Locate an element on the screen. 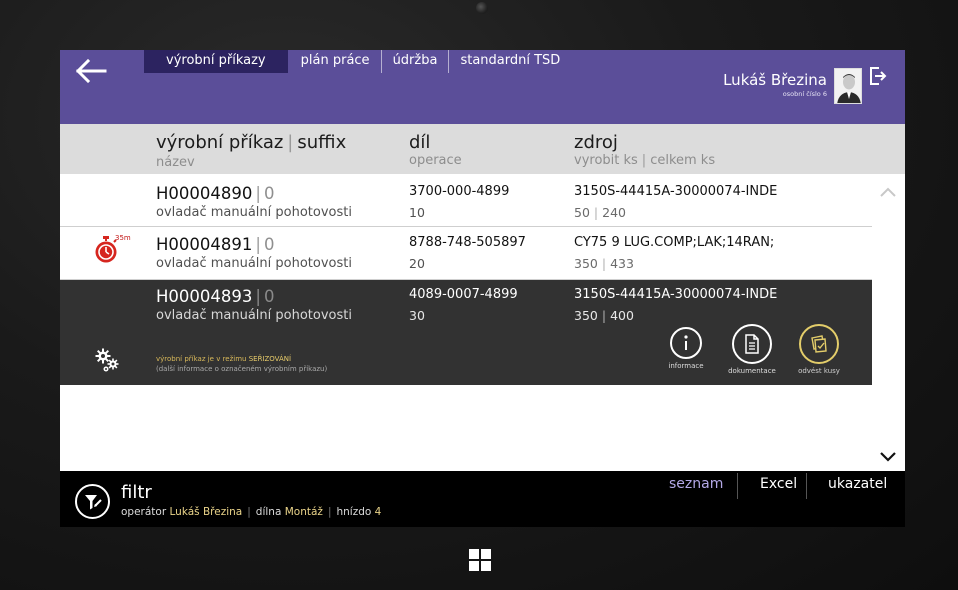 The width and height of the screenshot is (958, 590). column-source-label: zdroj is located at coordinates (596, 142).